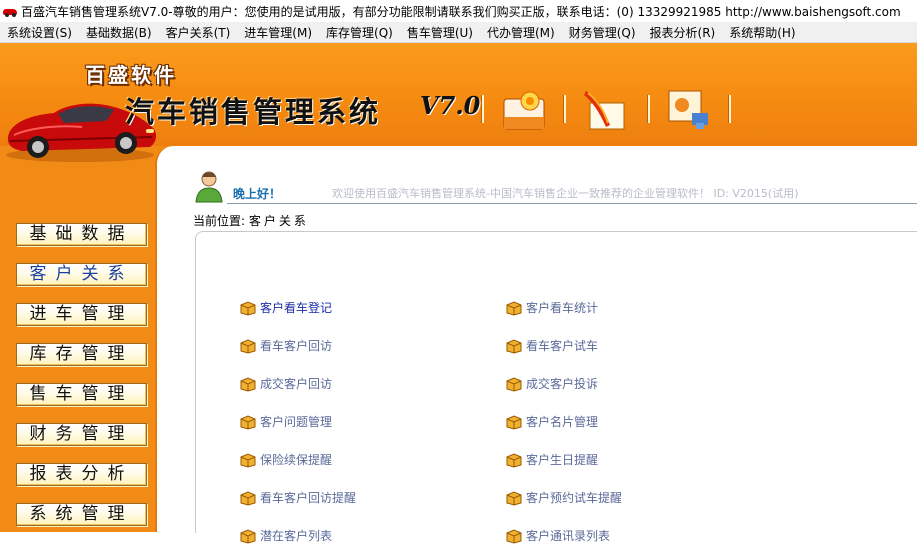 Image resolution: width=917 pixels, height=544 pixels. I want to click on menu-system-settings: 系统设置(S), so click(39, 32).